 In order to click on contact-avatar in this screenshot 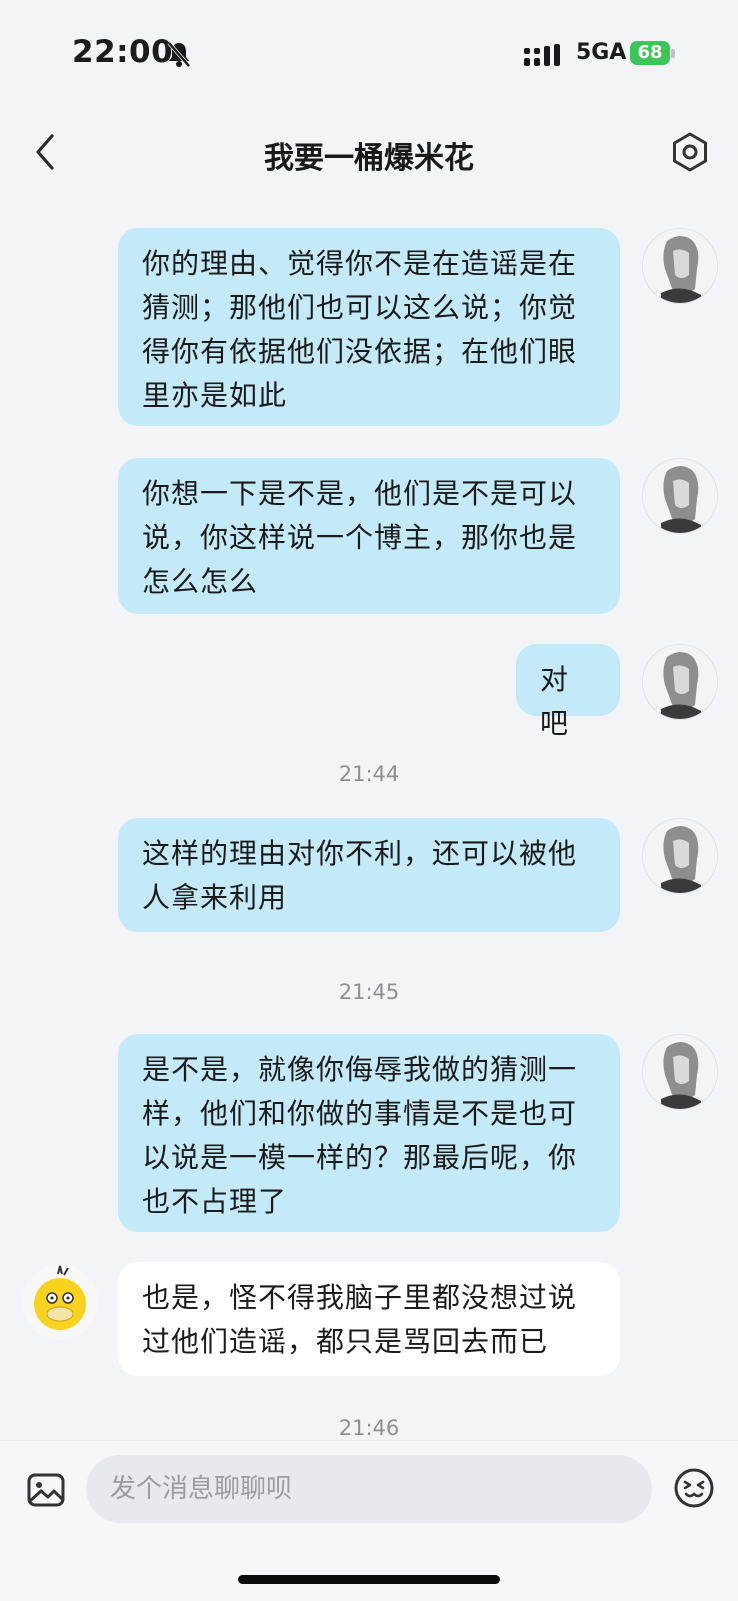, I will do `click(60, 1302)`.